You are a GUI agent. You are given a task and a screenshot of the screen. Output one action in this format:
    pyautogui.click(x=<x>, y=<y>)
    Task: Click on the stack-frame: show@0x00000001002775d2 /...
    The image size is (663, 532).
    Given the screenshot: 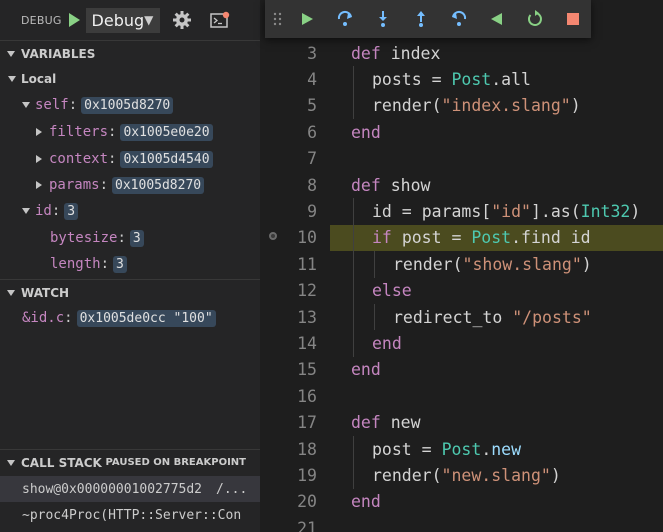 What is the action you would take?
    pyautogui.click(x=130, y=489)
    